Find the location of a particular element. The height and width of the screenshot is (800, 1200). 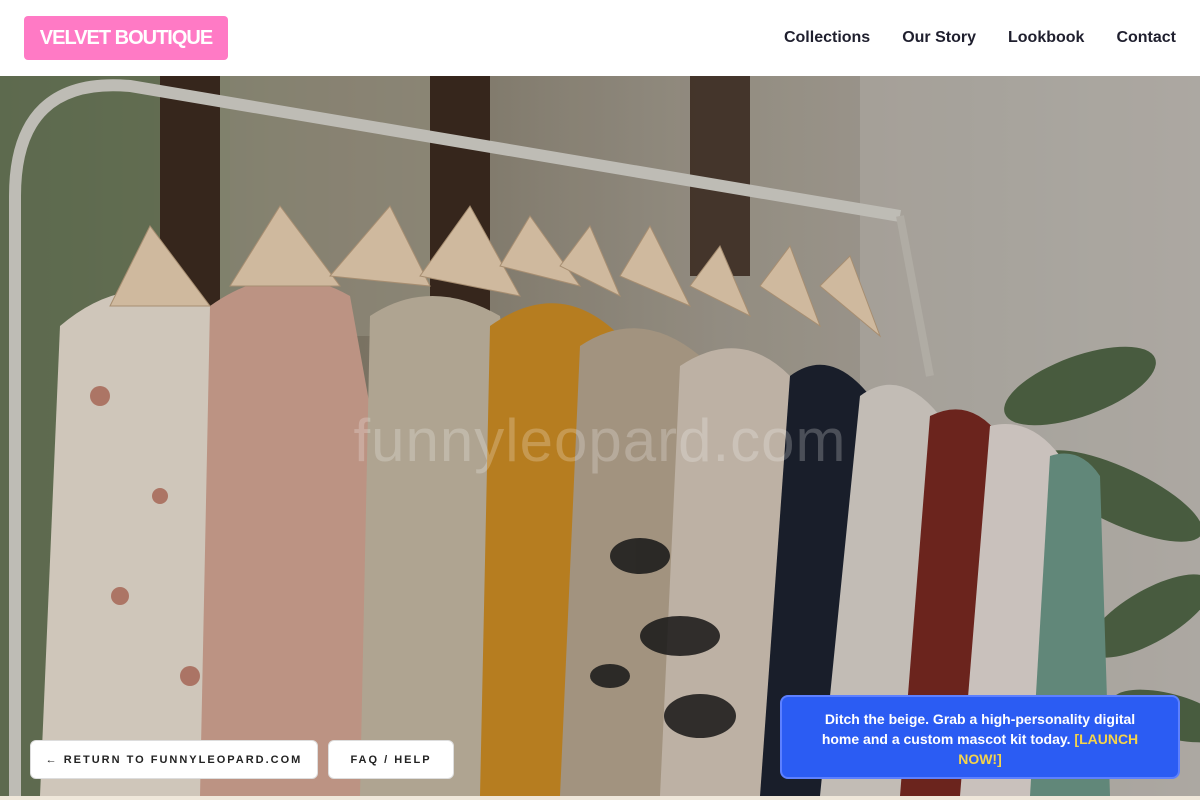

watermark-text: funnyleopard.com is located at coordinates (600, 440).